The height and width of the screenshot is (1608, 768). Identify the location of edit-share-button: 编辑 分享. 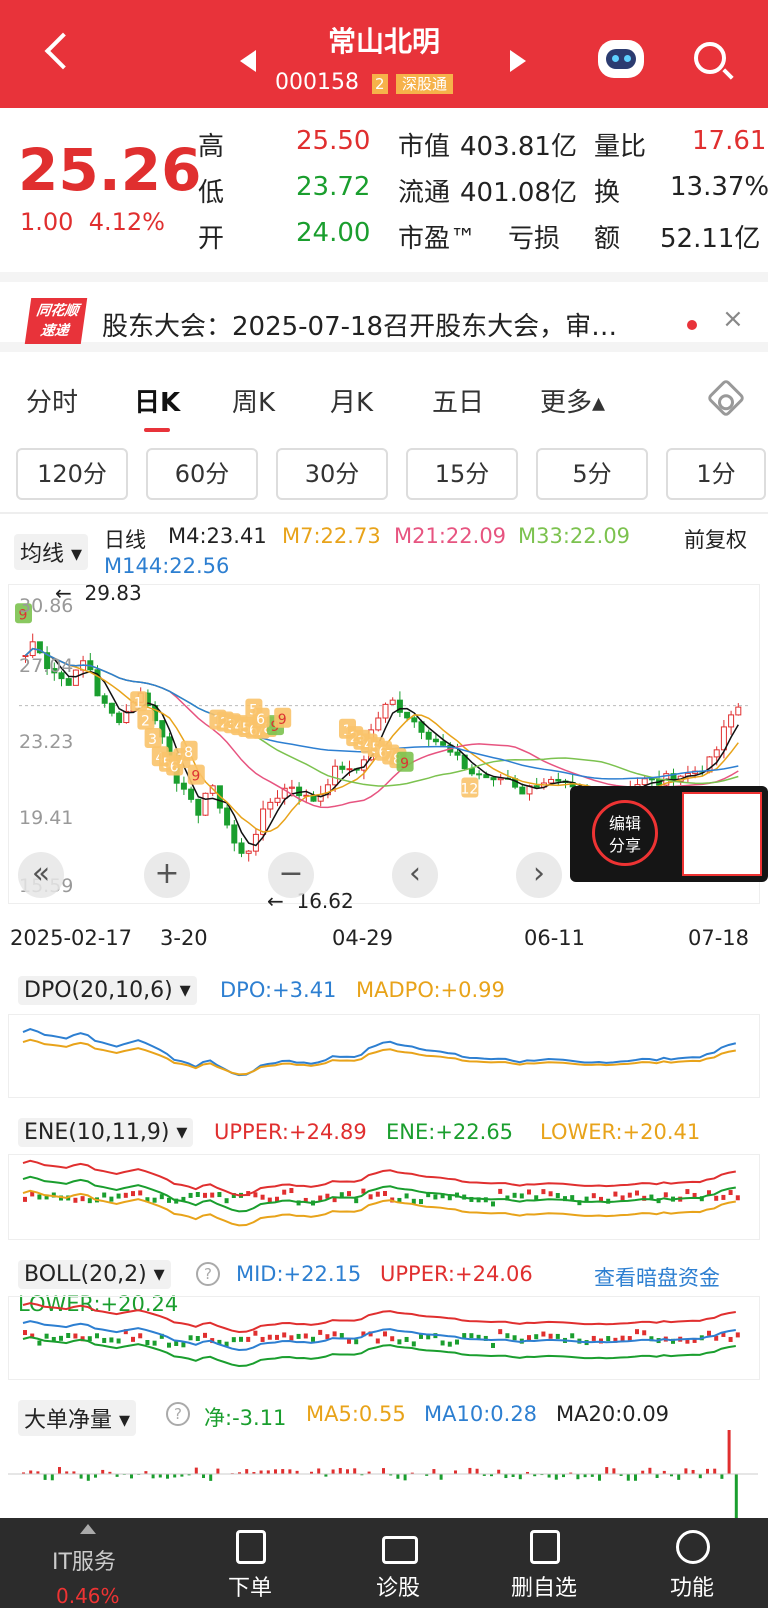
(625, 833).